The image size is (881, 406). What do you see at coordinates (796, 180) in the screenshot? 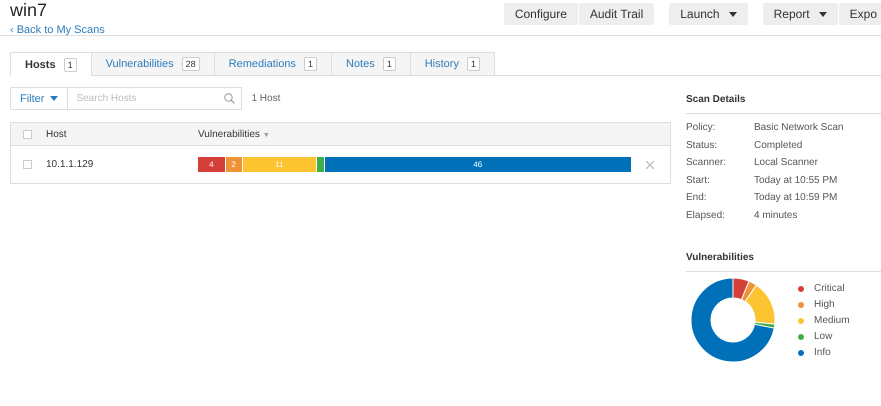
I see `detail-value: Today at 10:55 PM` at bounding box center [796, 180].